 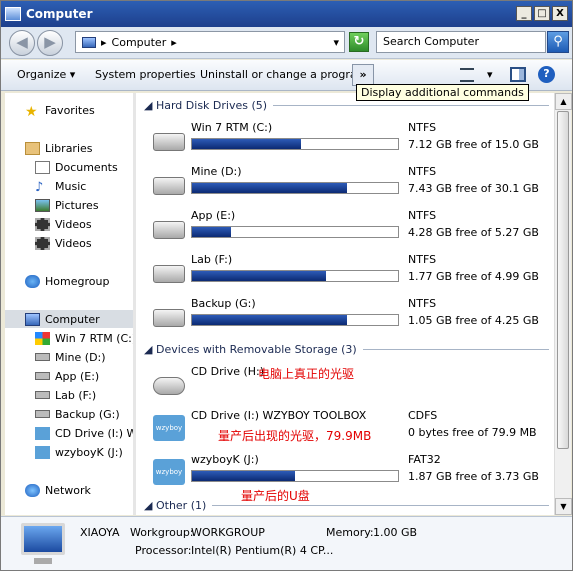 I want to click on address-field: ▸ Computer ▸ ▾, so click(x=210, y=42).